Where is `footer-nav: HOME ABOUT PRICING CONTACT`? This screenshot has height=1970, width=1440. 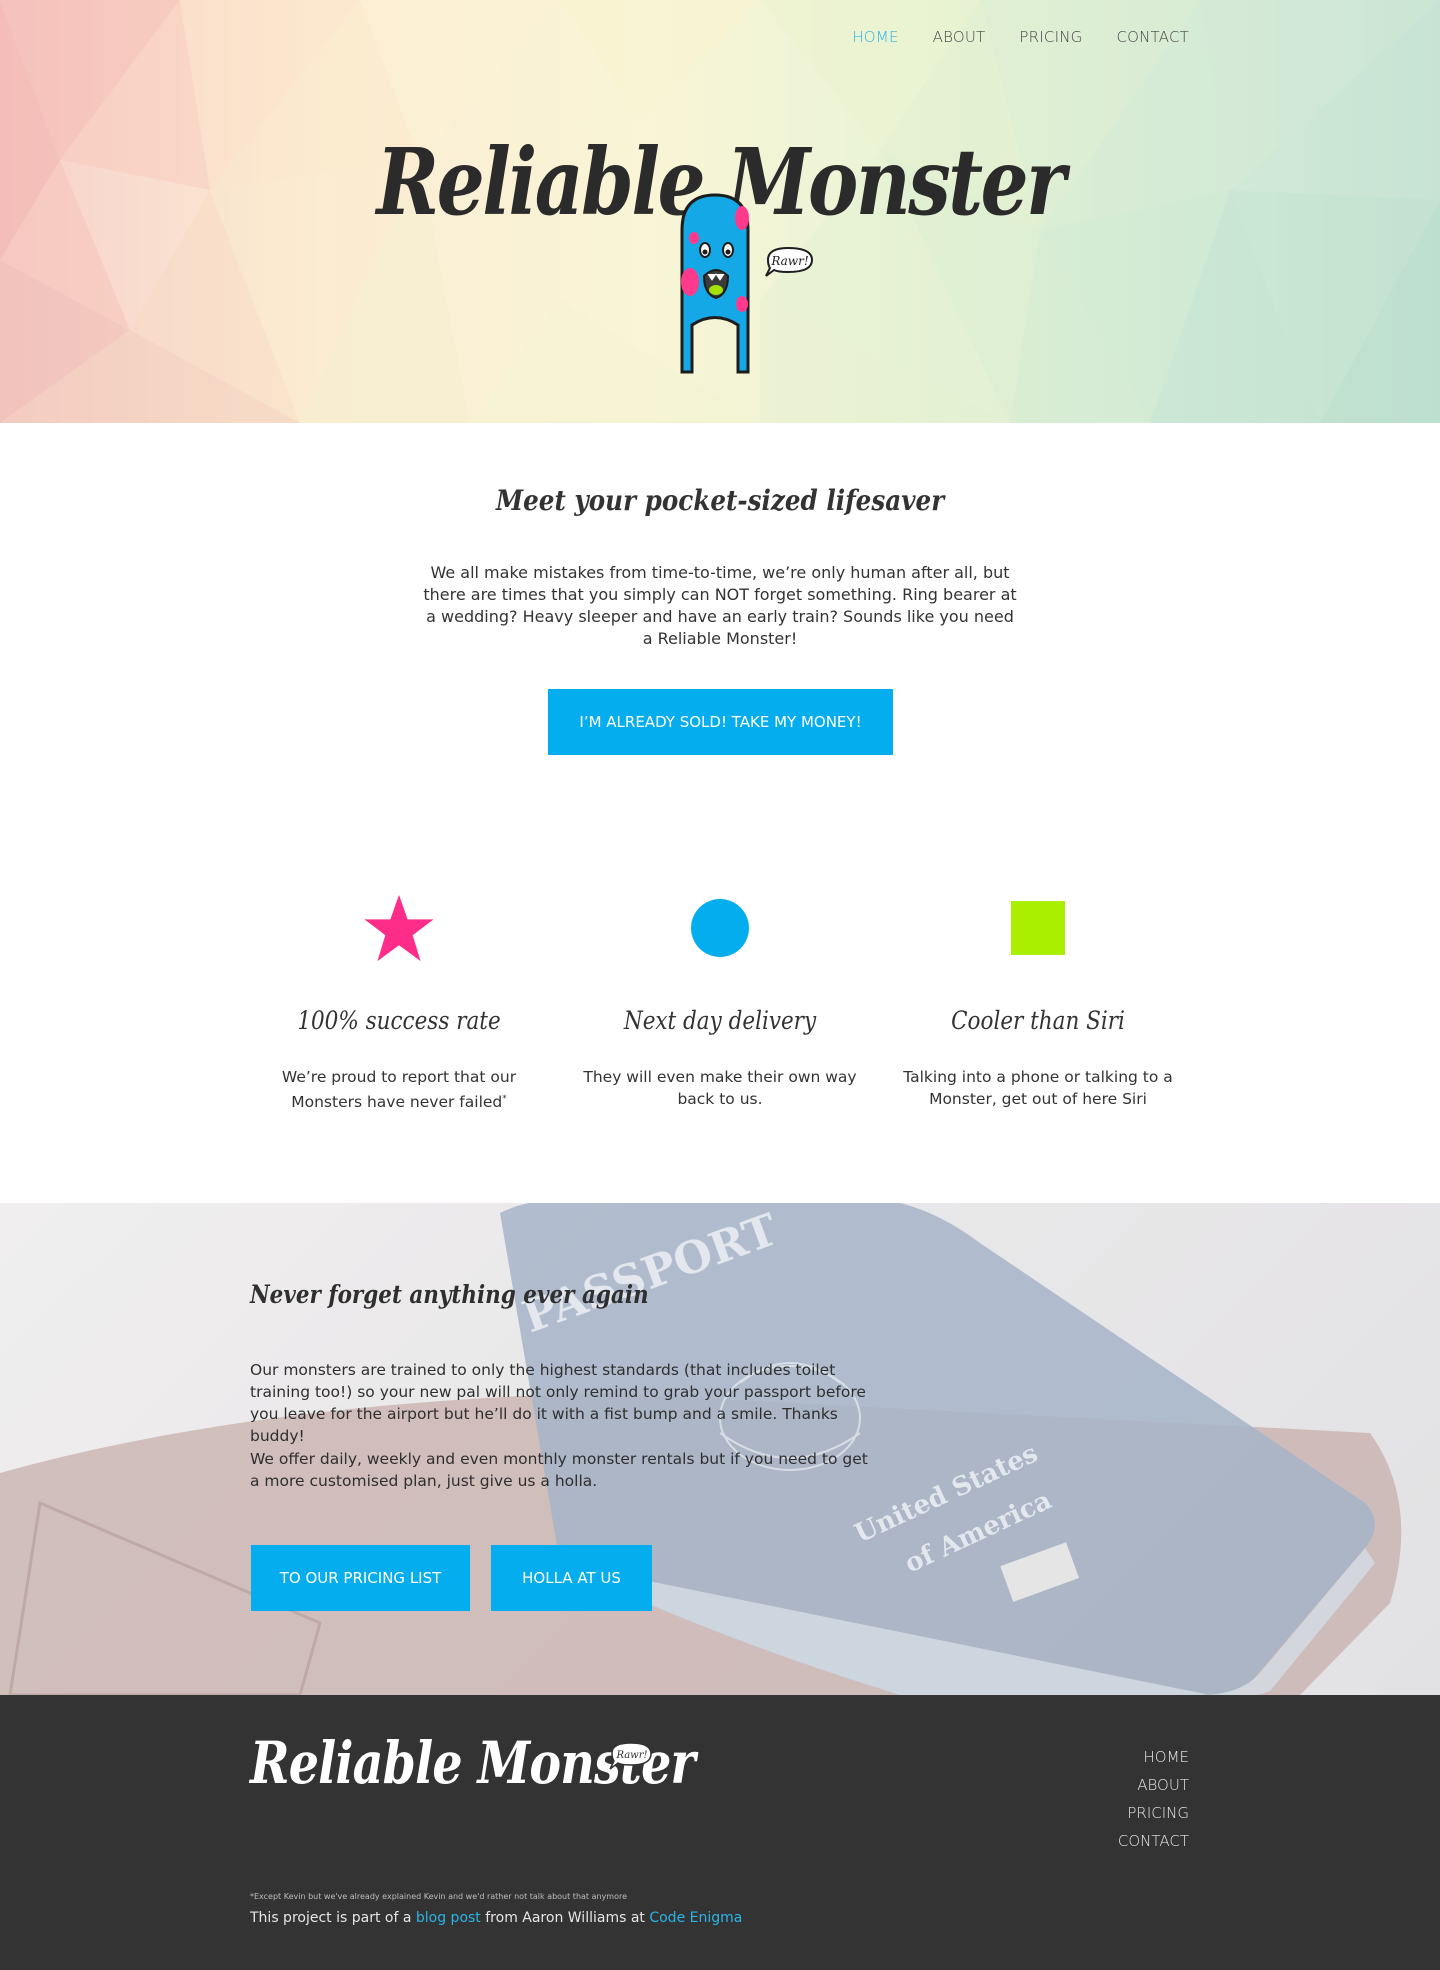 footer-nav: HOME ABOUT PRICING CONTACT is located at coordinates (1153, 1799).